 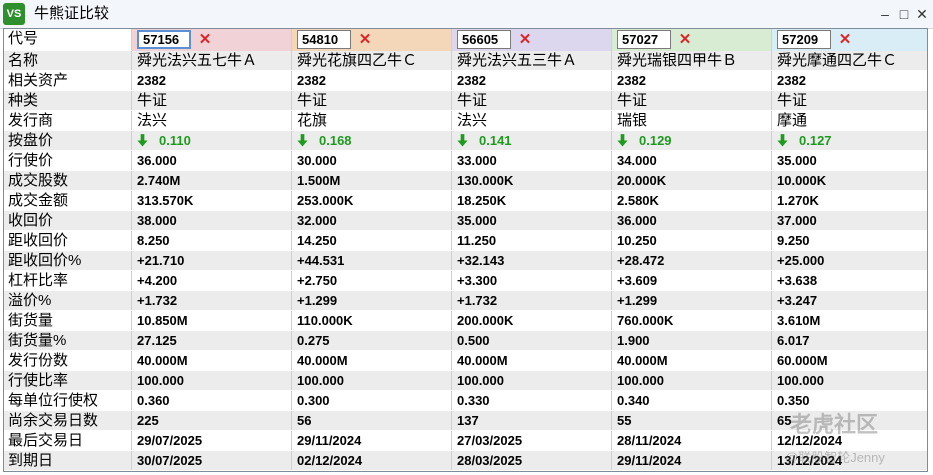 I want to click on table-cell: 1.900, so click(x=692, y=340).